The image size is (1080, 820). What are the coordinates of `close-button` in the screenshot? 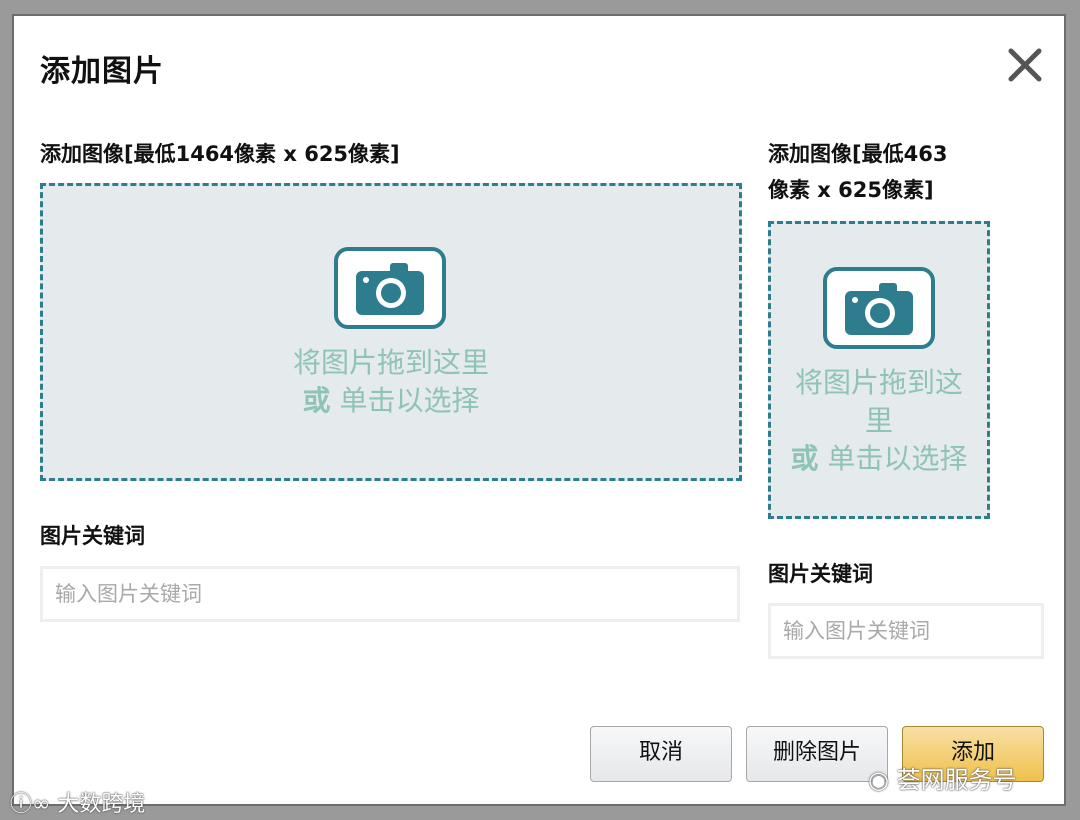 It's located at (1025, 65).